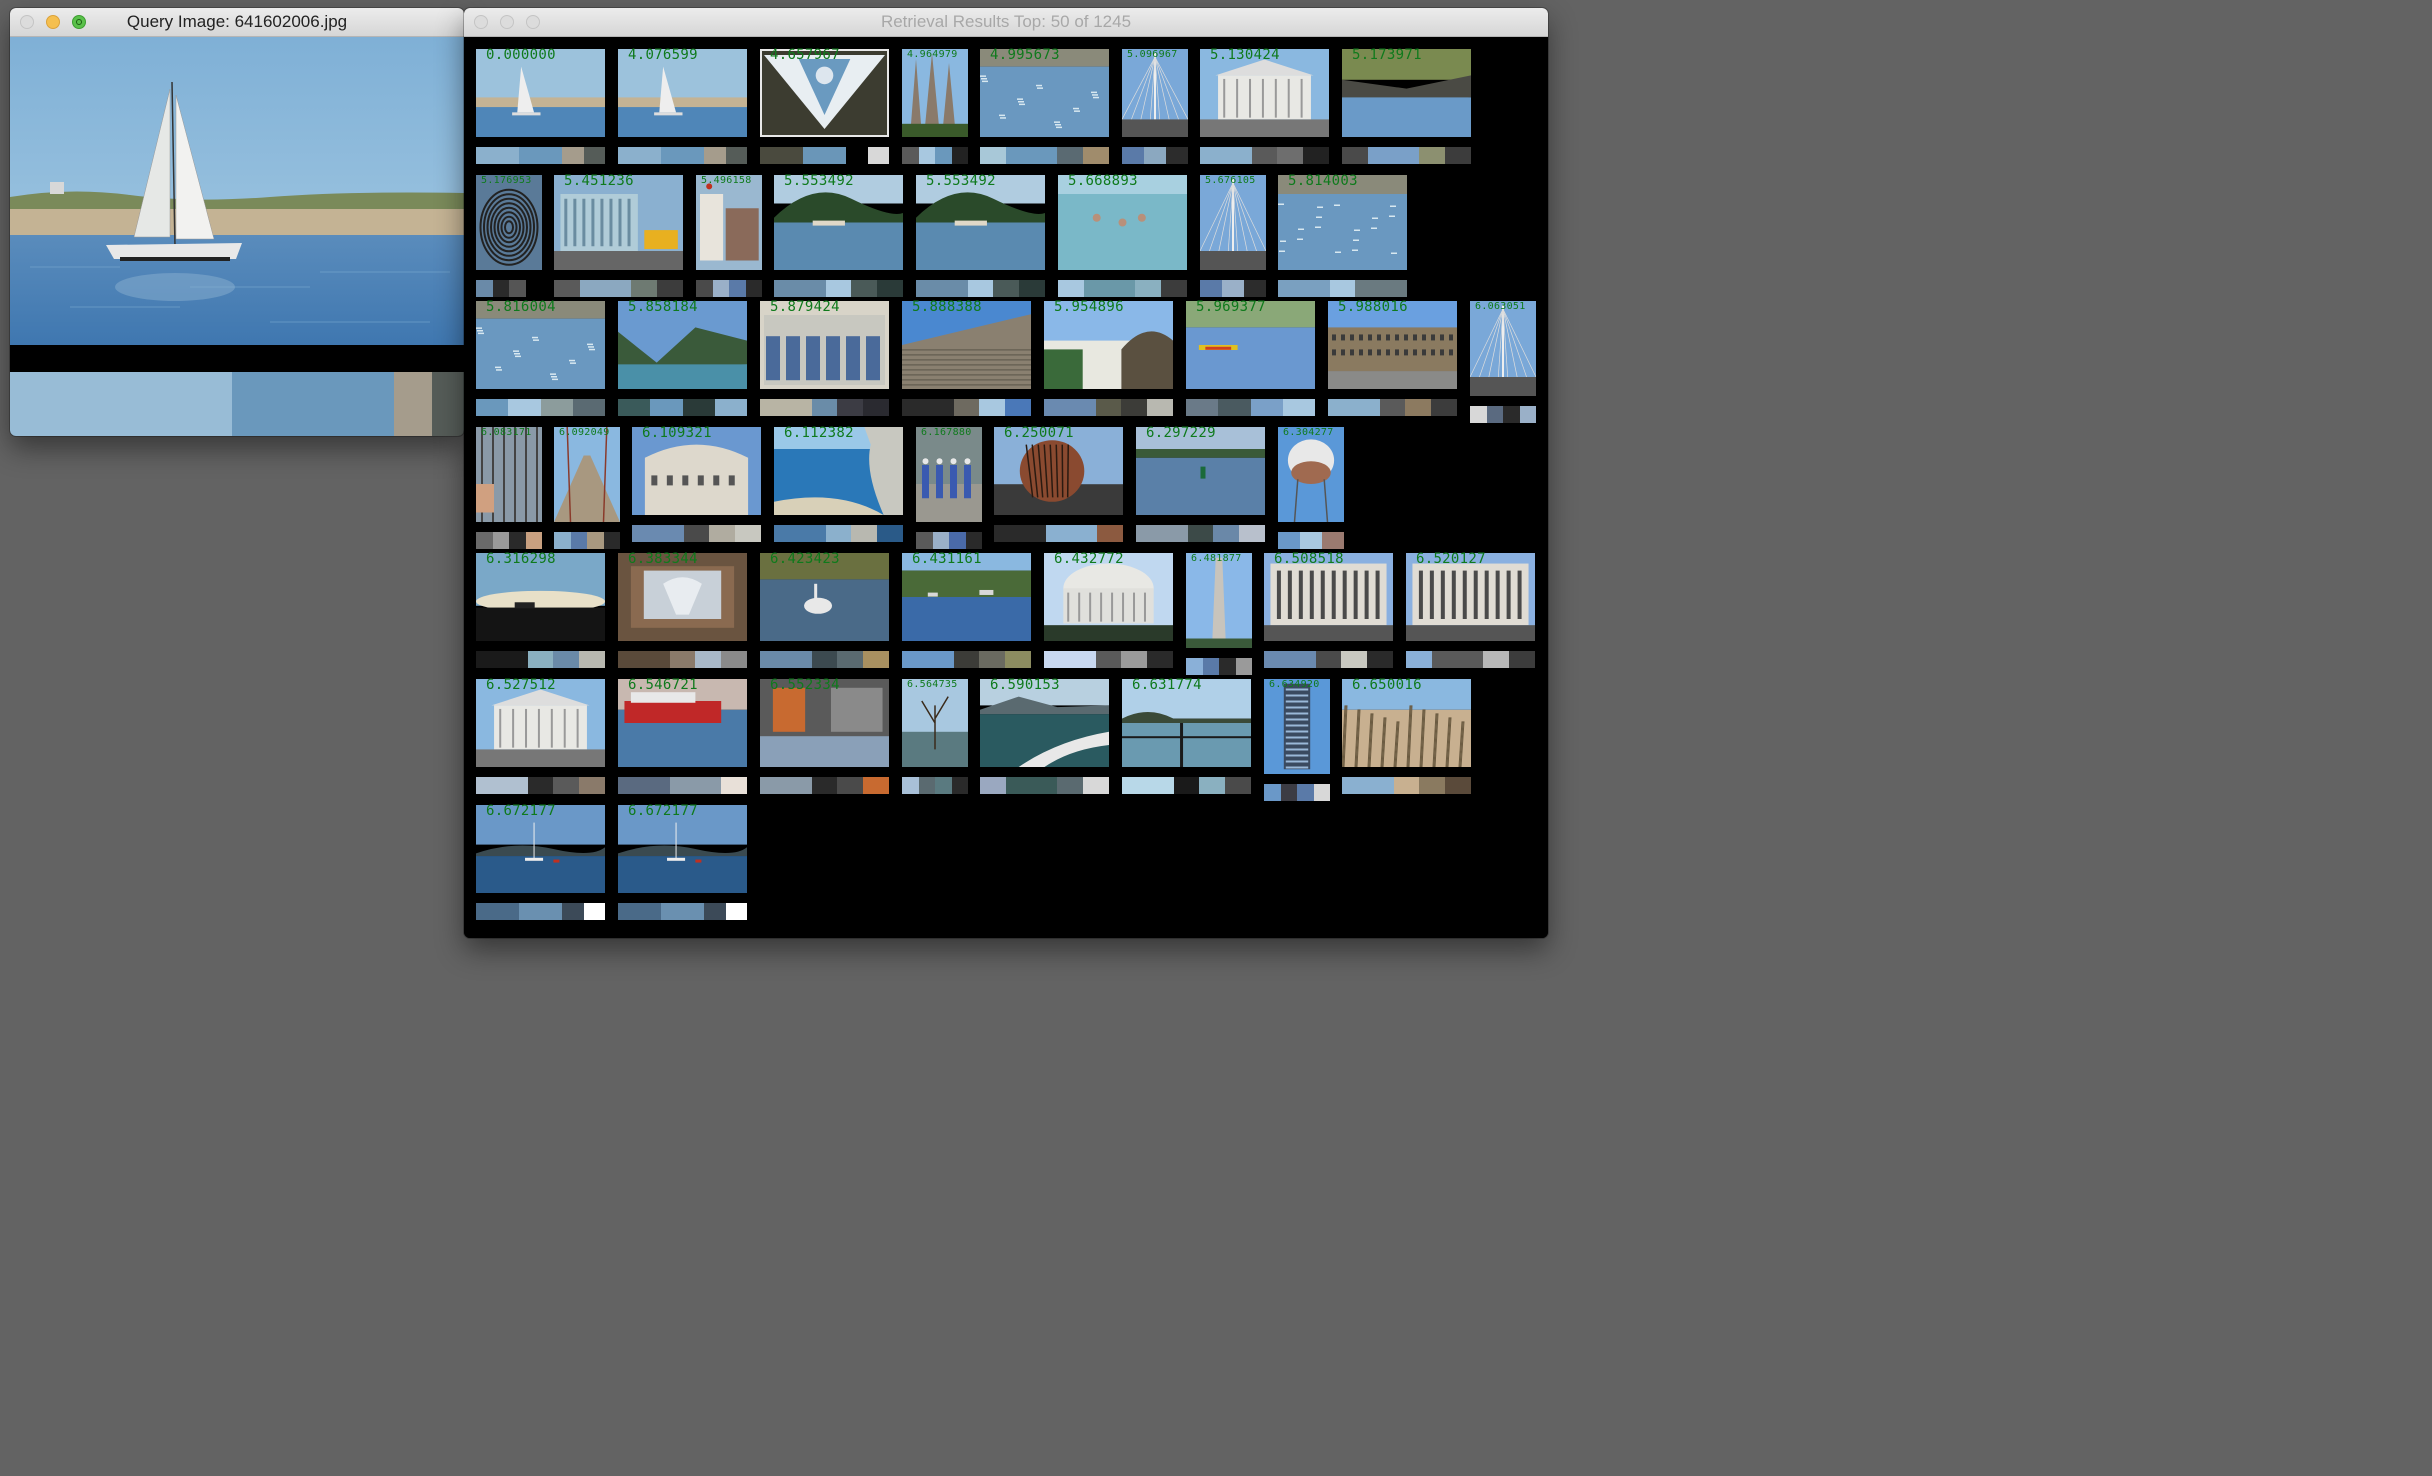 The image size is (2432, 1476). I want to click on result-item: 5.176953, so click(509, 237).